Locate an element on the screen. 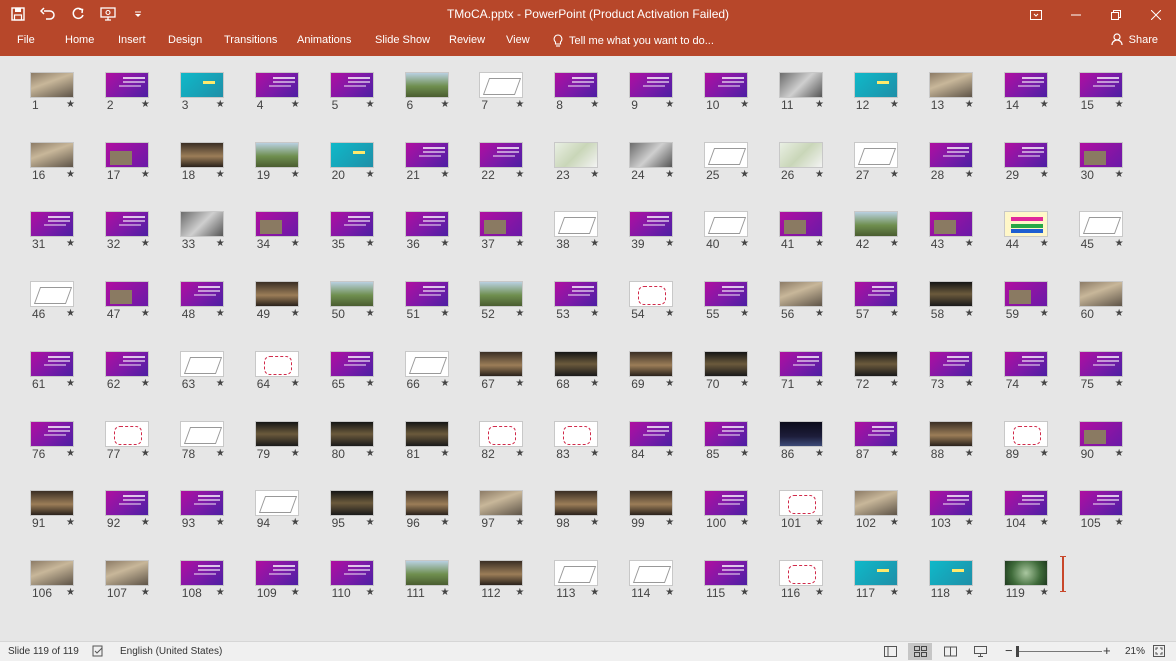  slide-thumbnail: 65 ★ is located at coordinates (367, 381).